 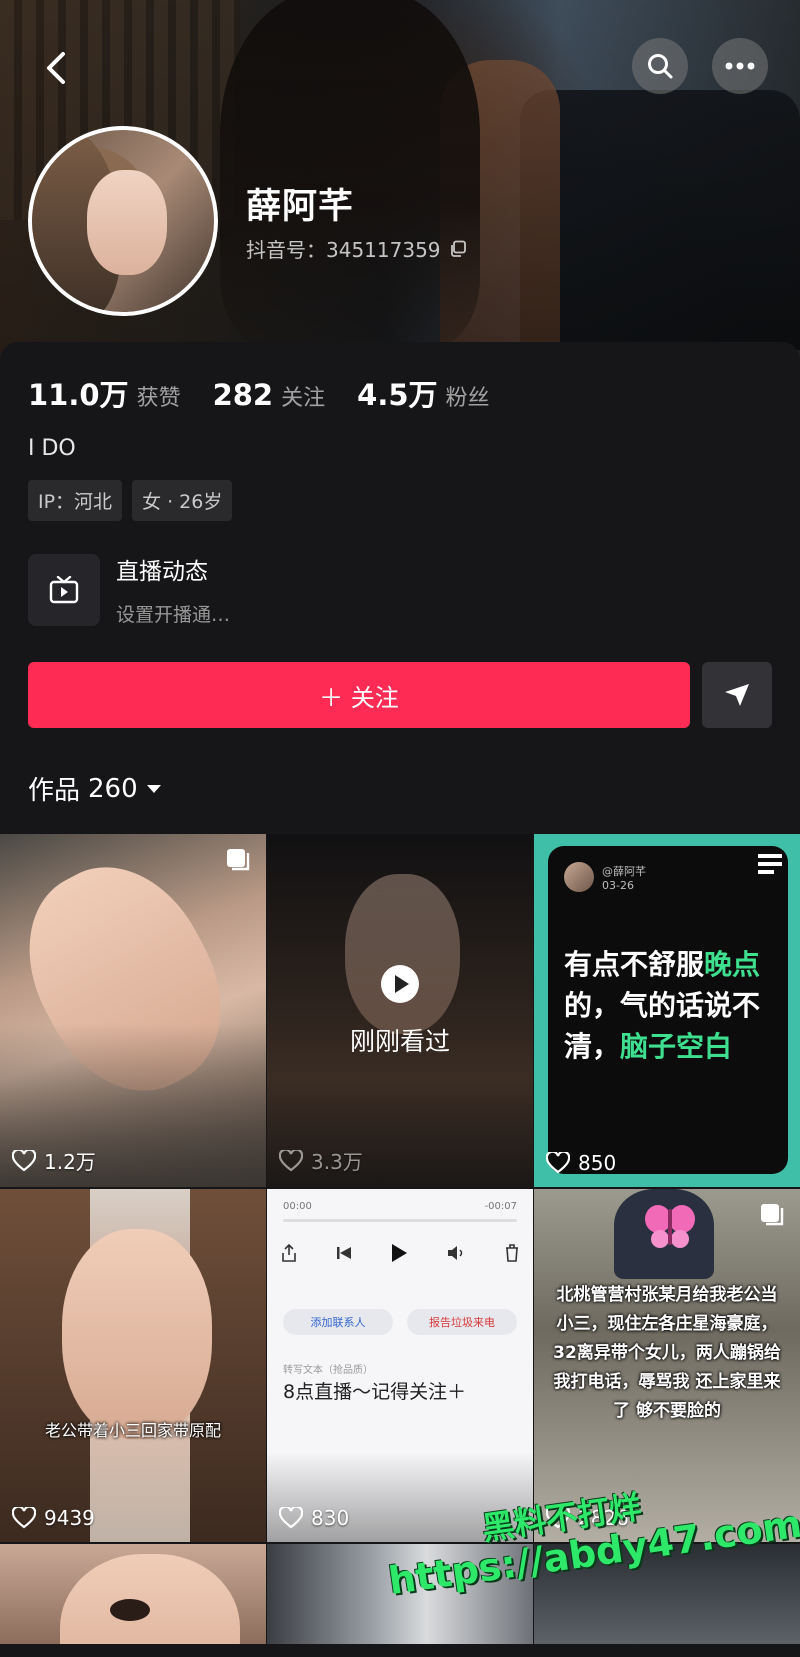 What do you see at coordinates (70, 1162) in the screenshot?
I see `like-count-text: 1.2万` at bounding box center [70, 1162].